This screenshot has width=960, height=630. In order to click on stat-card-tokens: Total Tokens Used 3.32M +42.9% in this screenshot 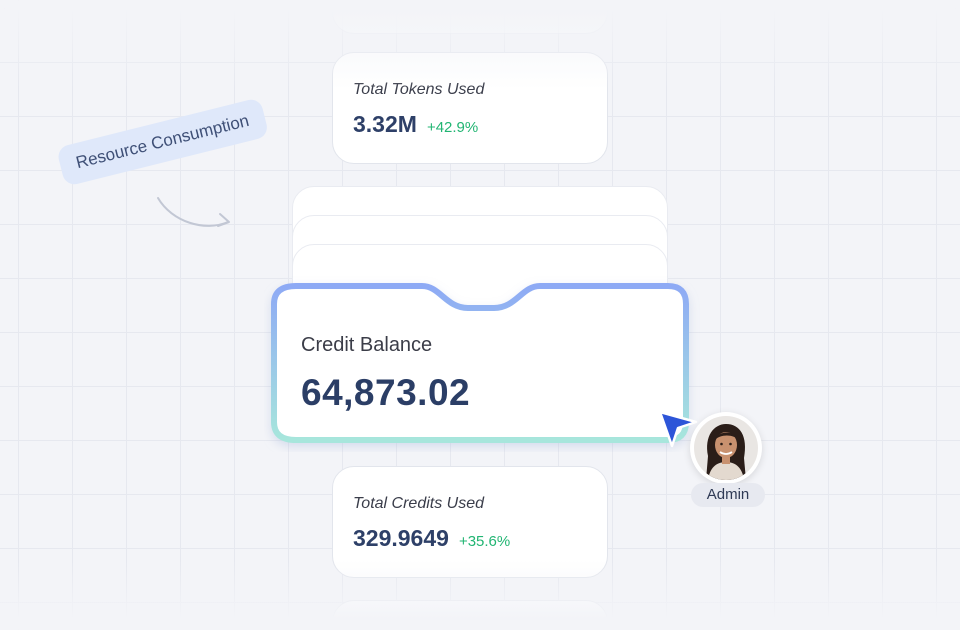, I will do `click(470, 108)`.